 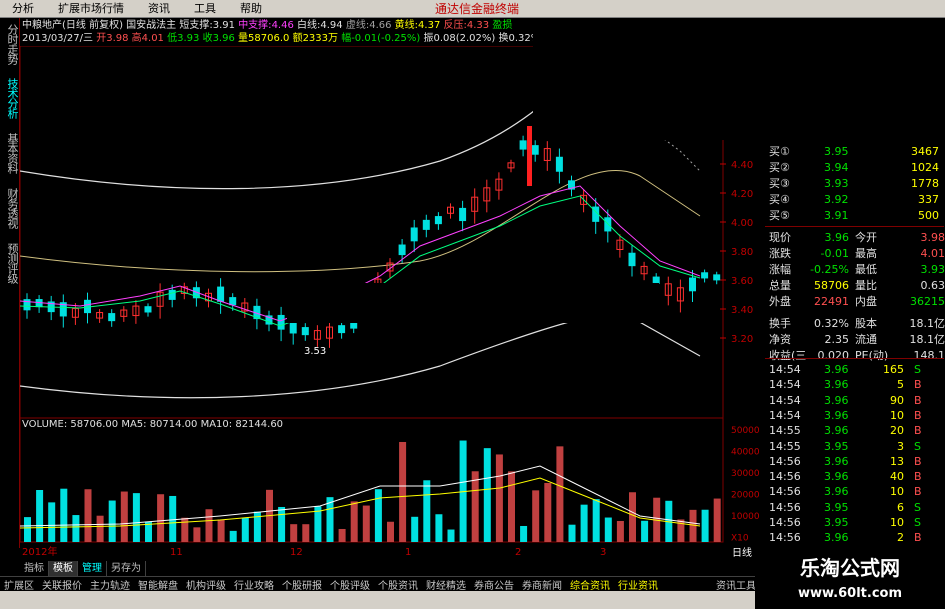 What do you see at coordinates (254, 584) in the screenshot?
I see `bottom-link: 行业攻略` at bounding box center [254, 584].